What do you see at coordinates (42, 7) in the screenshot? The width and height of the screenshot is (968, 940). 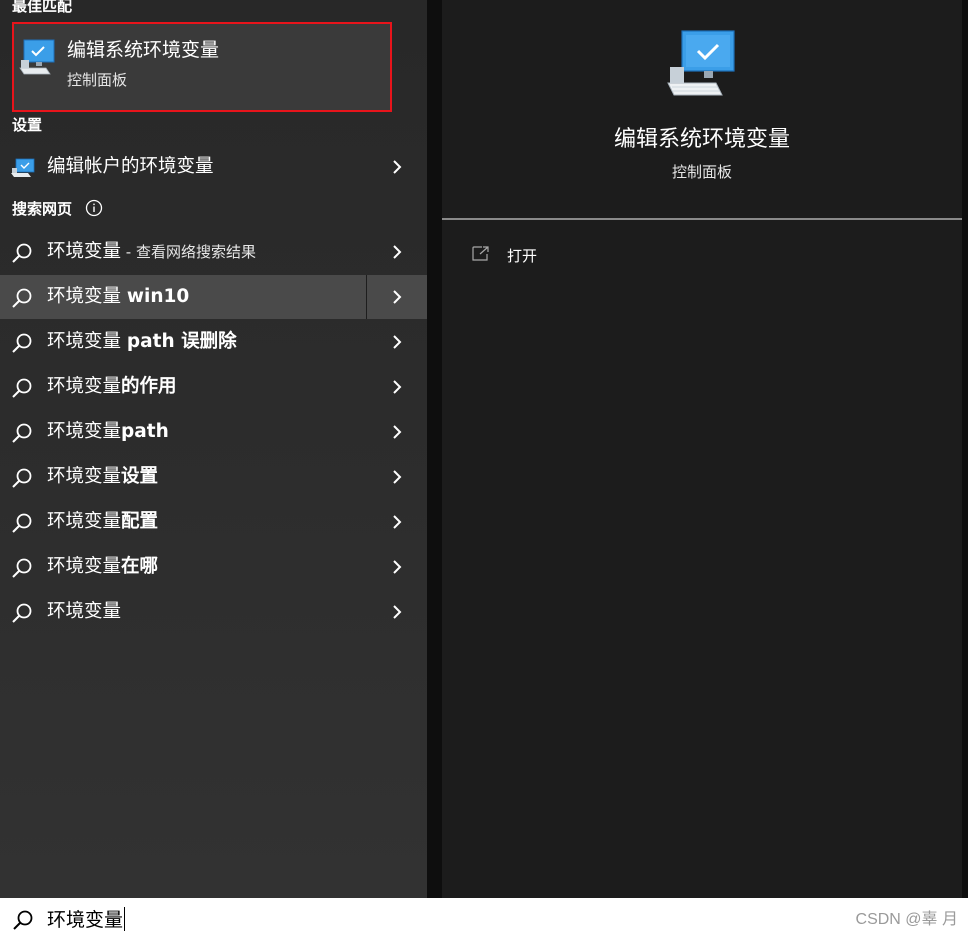 I see `best-match-heading: 最佳匹配` at bounding box center [42, 7].